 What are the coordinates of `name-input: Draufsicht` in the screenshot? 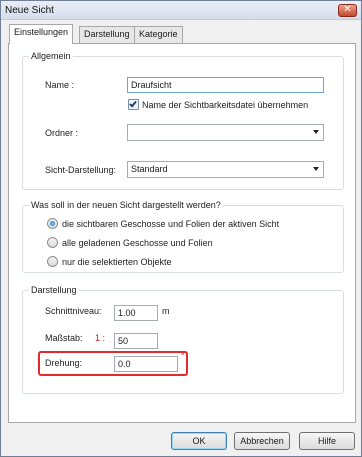 It's located at (225, 85).